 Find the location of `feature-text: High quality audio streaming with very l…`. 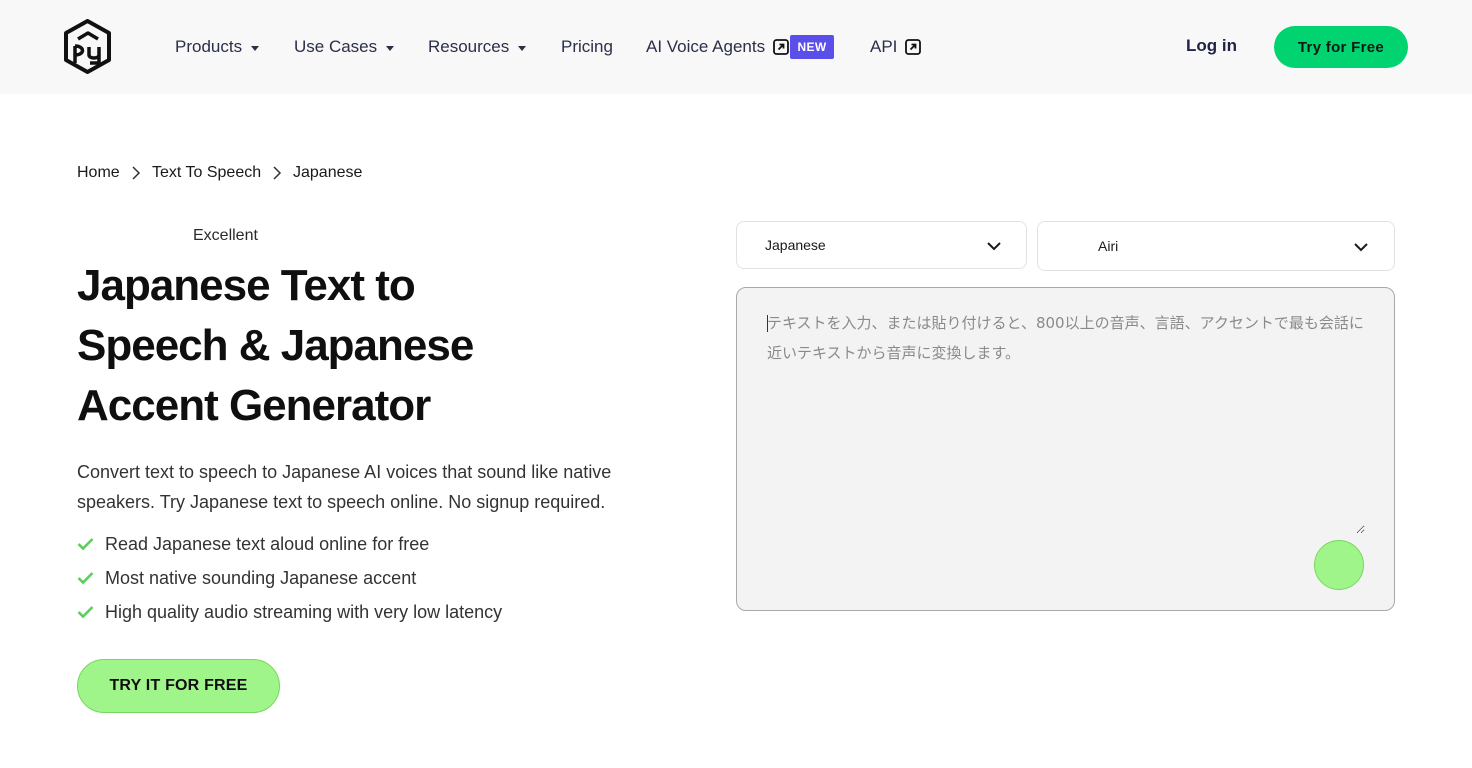

feature-text: High quality audio streaming with very l… is located at coordinates (304, 611).